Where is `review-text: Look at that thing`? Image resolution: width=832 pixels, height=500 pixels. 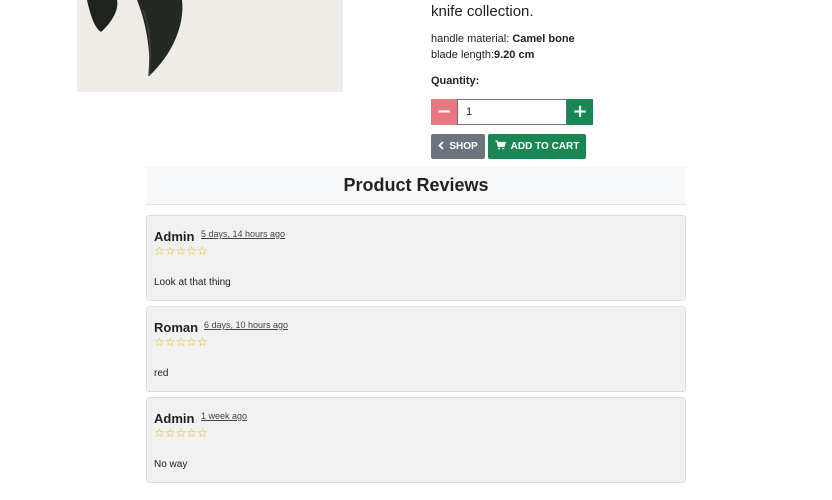 review-text: Look at that thing is located at coordinates (192, 282).